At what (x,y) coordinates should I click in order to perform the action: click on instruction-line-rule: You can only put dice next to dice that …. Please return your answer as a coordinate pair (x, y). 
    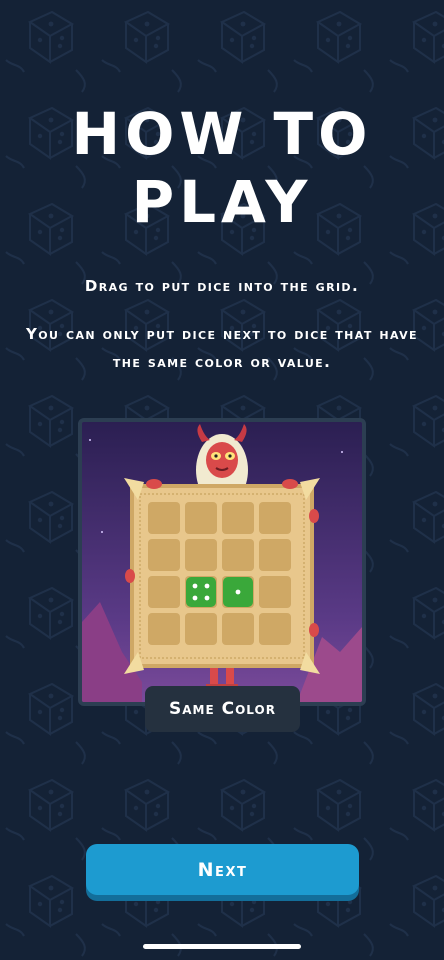
    Looking at the image, I should click on (222, 348).